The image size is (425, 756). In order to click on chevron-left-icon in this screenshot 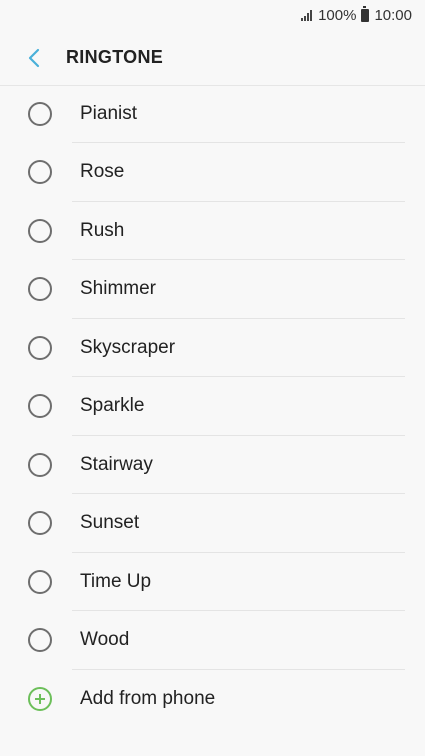, I will do `click(34, 57)`.